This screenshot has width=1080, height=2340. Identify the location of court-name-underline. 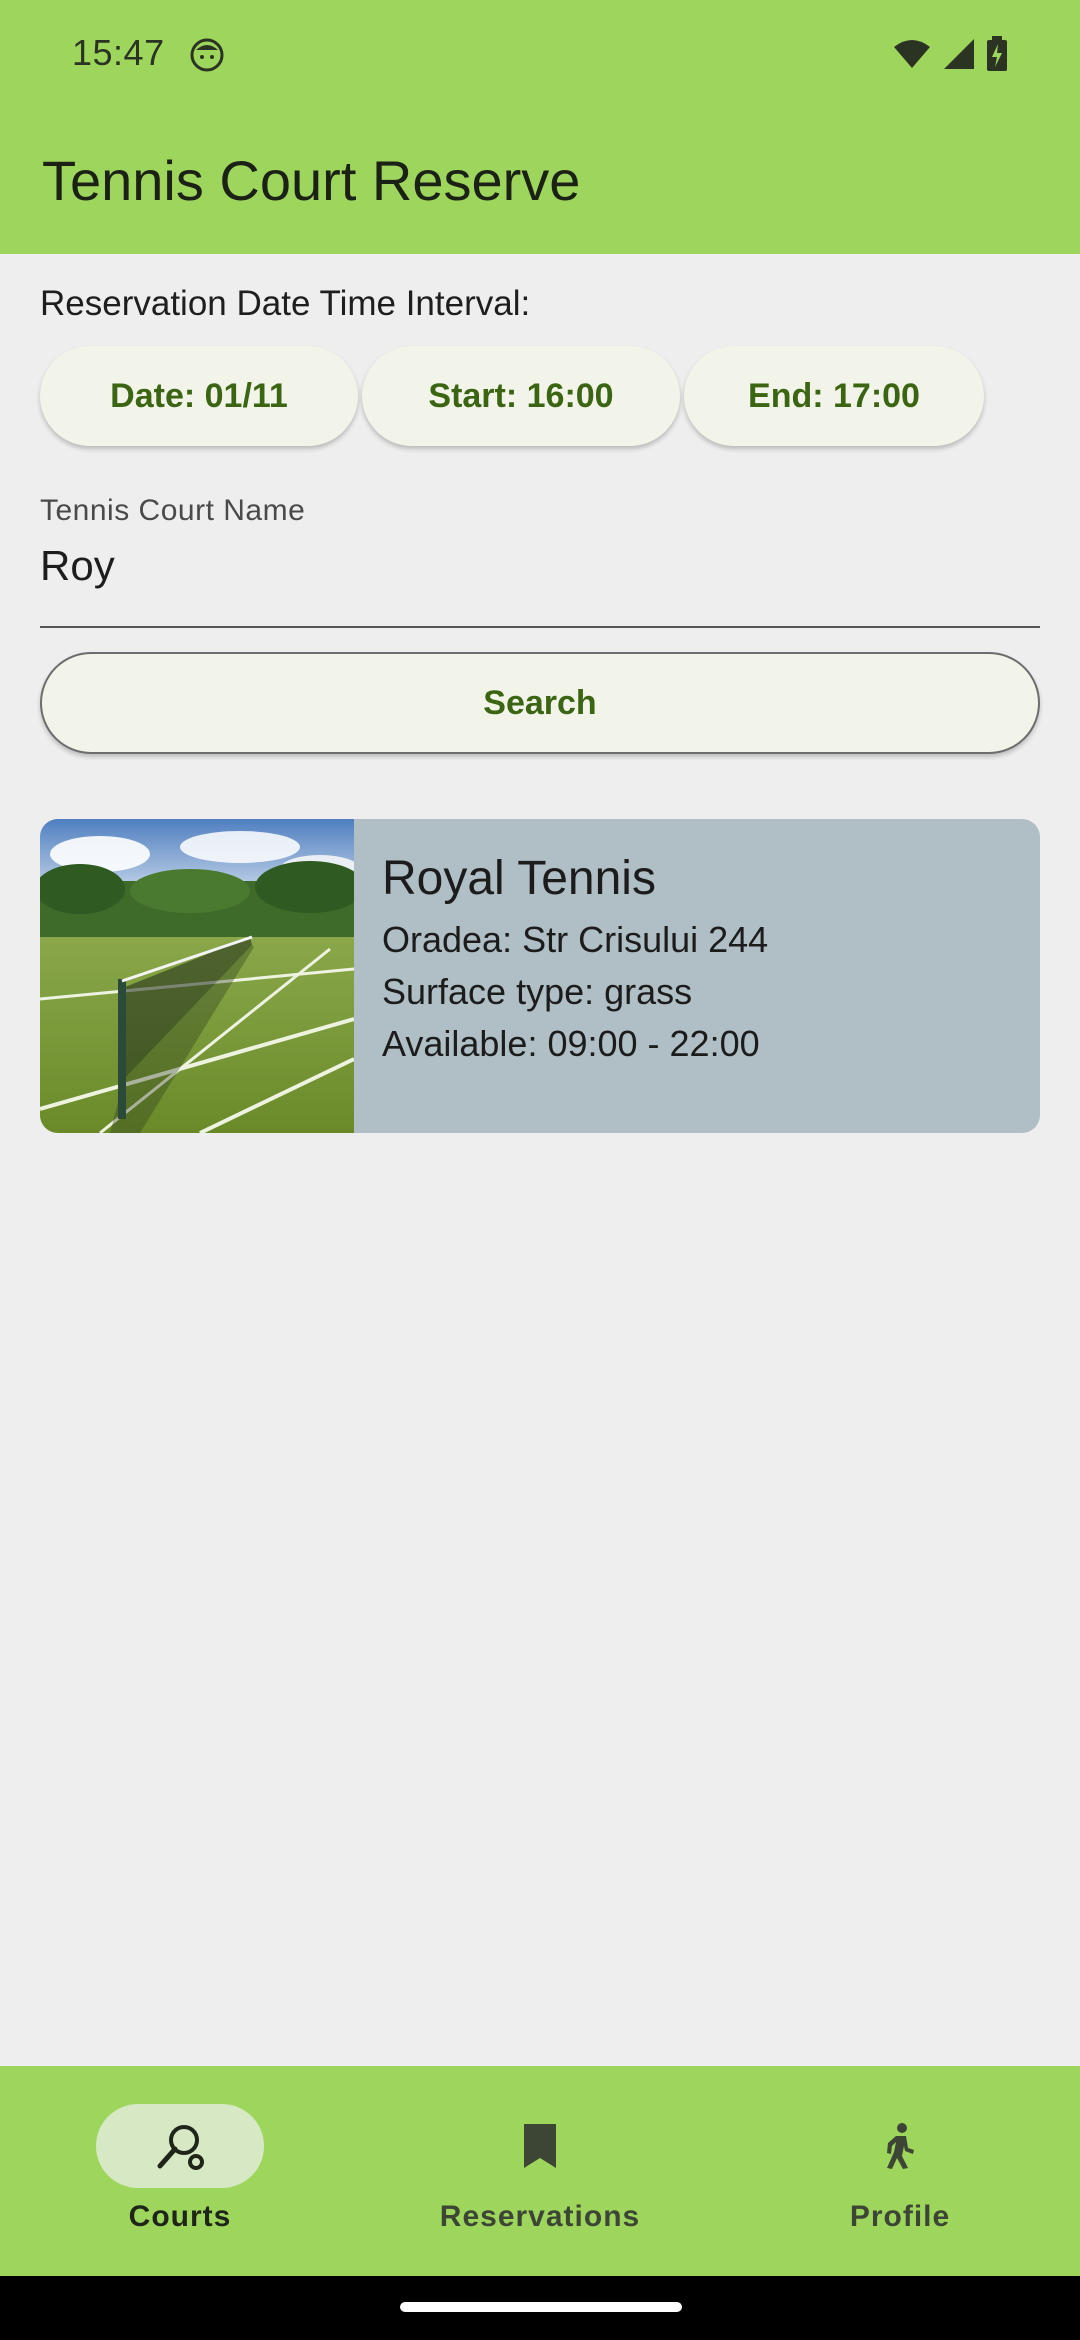
(540, 627).